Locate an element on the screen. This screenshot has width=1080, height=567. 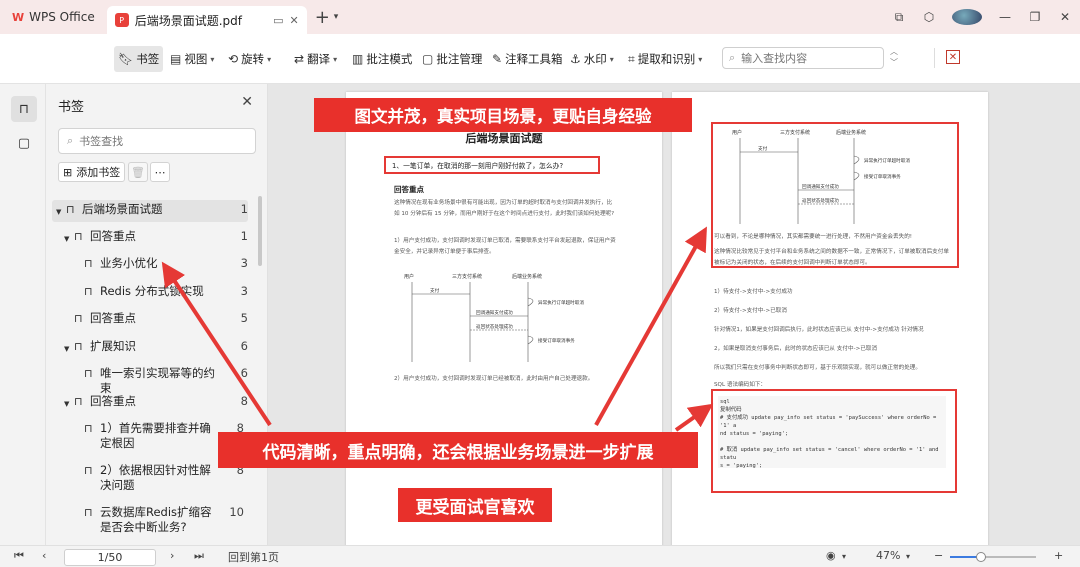
annotation-banner: 图文并茂，真实项目场景，更贴自身经验 is located at coordinates (503, 115).